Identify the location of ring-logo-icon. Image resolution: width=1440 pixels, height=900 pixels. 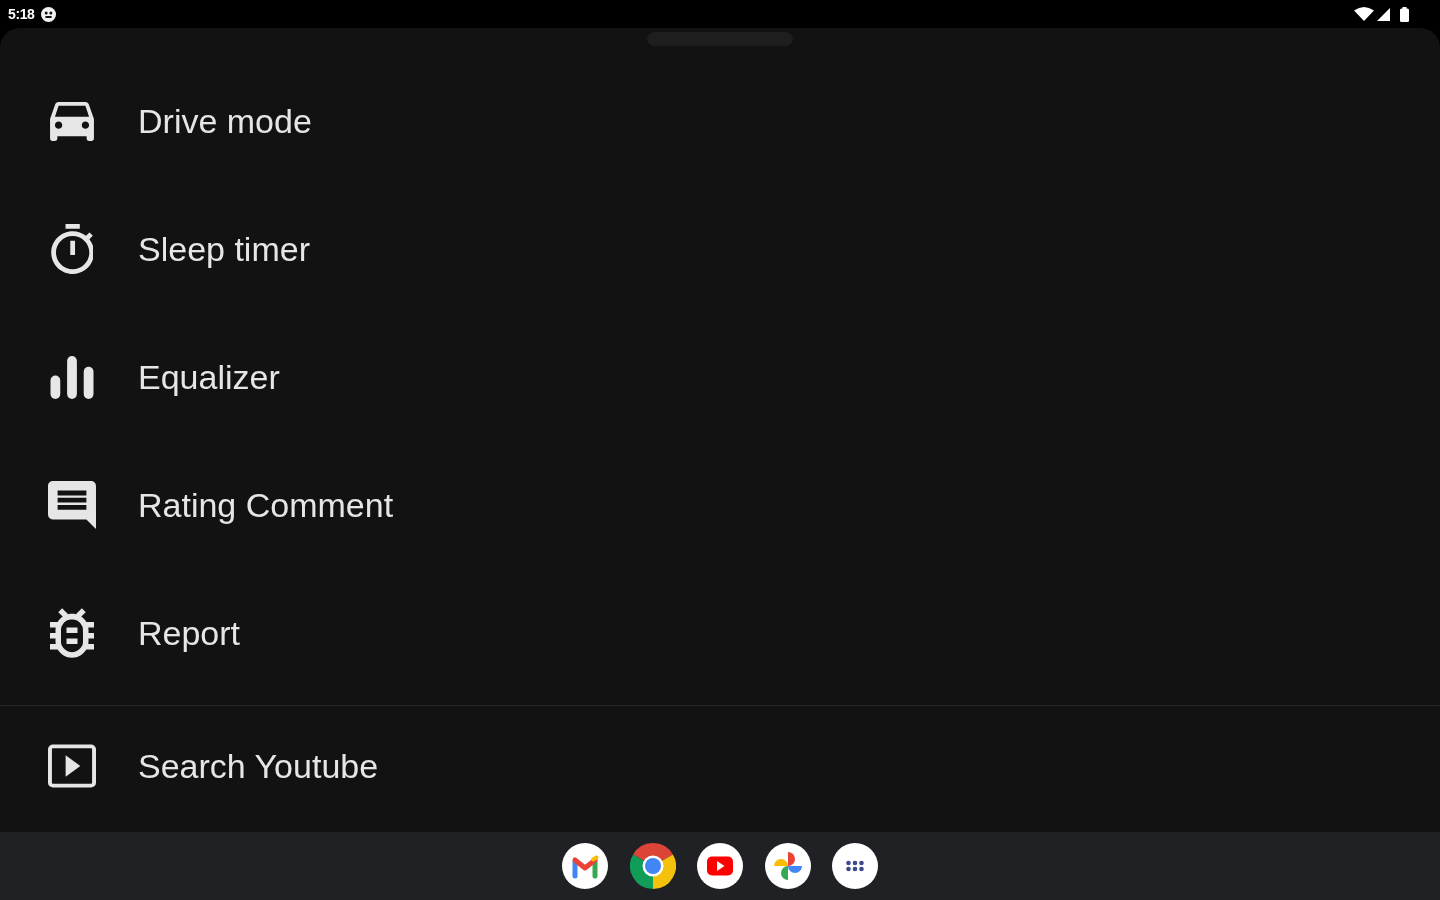
(652, 866).